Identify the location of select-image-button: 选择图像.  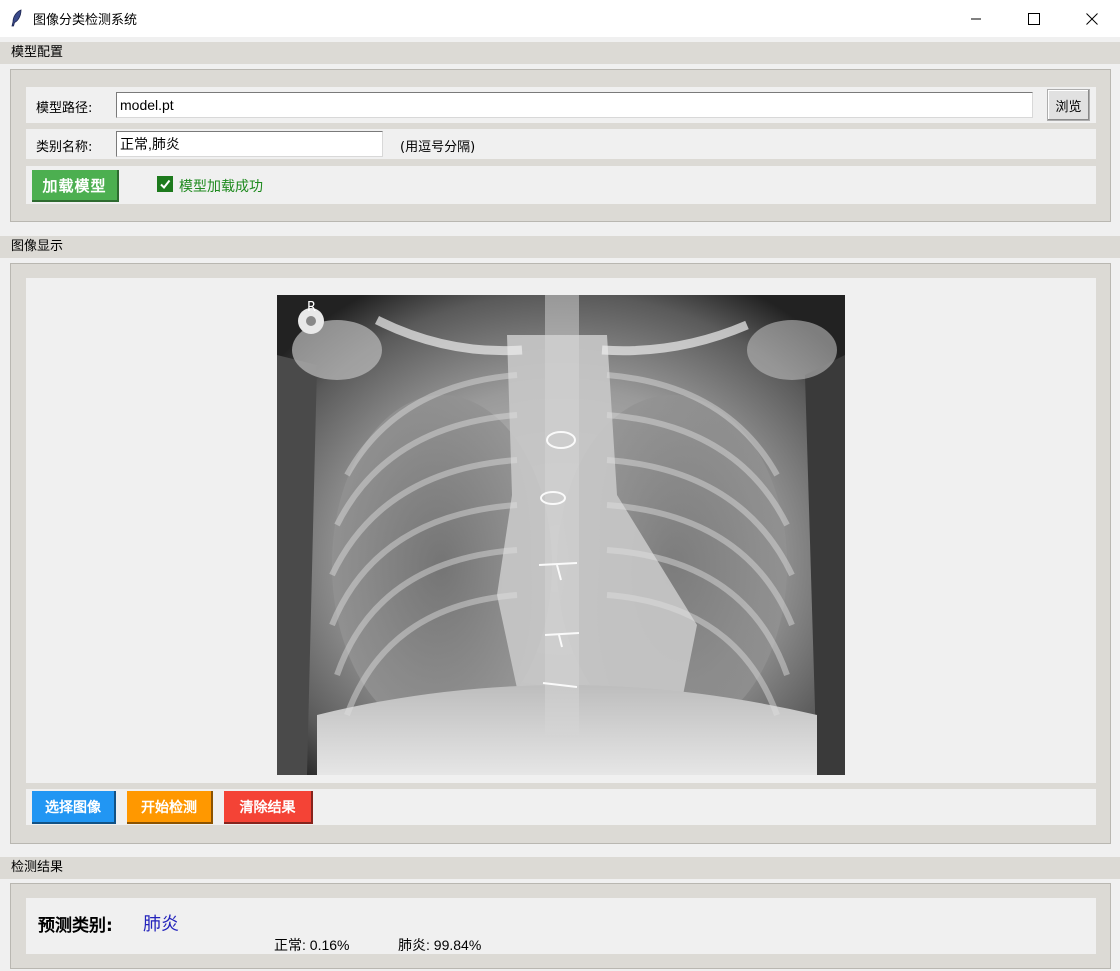
(74, 807).